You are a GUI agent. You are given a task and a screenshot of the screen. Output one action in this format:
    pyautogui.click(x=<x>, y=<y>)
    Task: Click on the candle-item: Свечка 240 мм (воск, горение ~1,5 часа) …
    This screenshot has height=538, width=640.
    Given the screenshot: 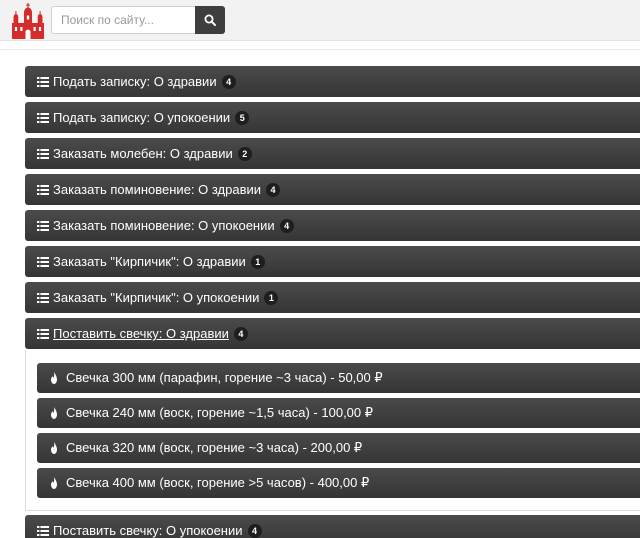 What is the action you would take?
    pyautogui.click(x=338, y=413)
    